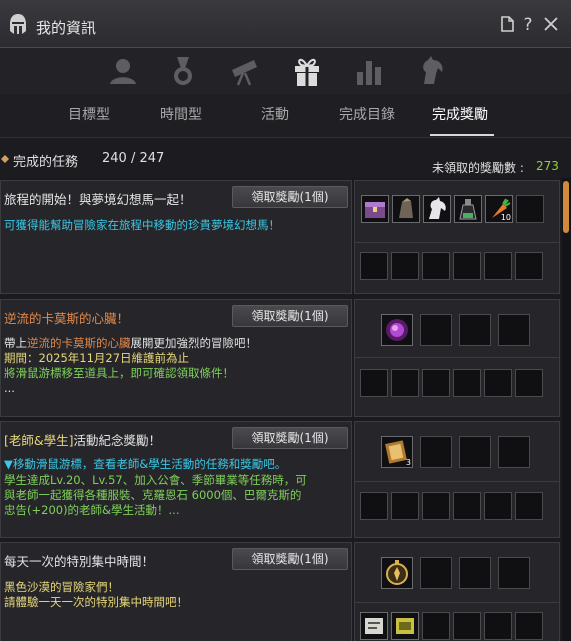 The width and height of the screenshot is (571, 641). Describe the element at coordinates (307, 71) in the screenshot. I see `gift-icon` at that location.